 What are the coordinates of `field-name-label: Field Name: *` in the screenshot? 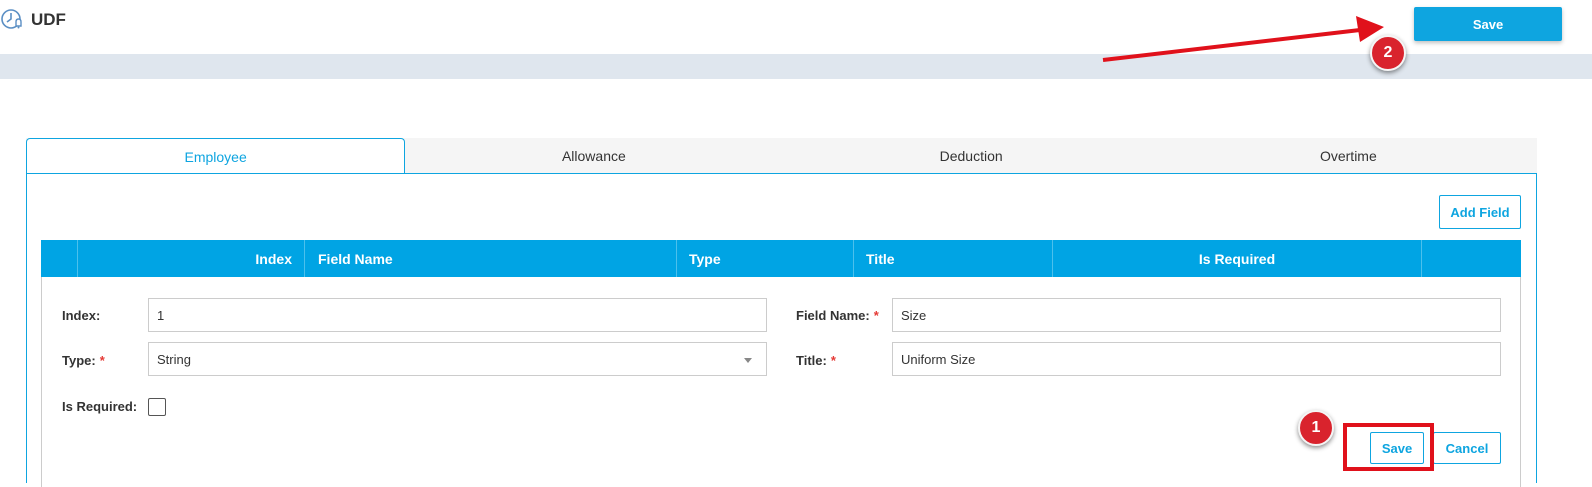 It's located at (837, 315).